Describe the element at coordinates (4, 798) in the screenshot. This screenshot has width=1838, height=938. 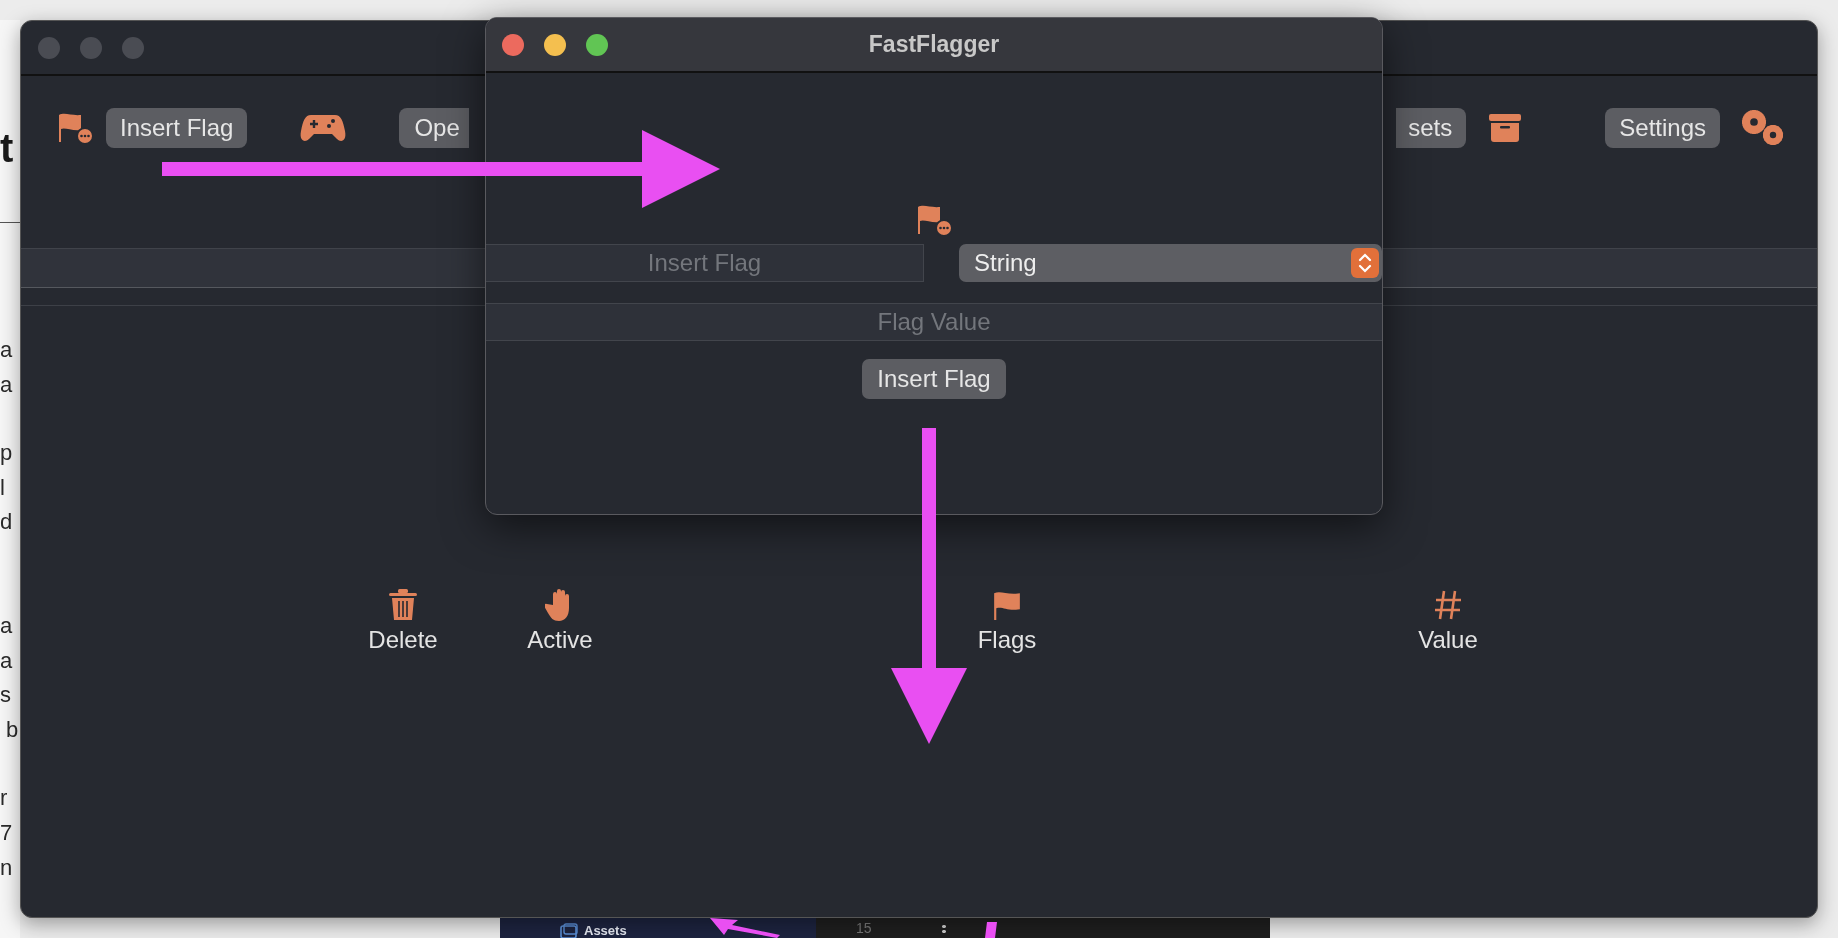
I see `text-line: r` at that location.